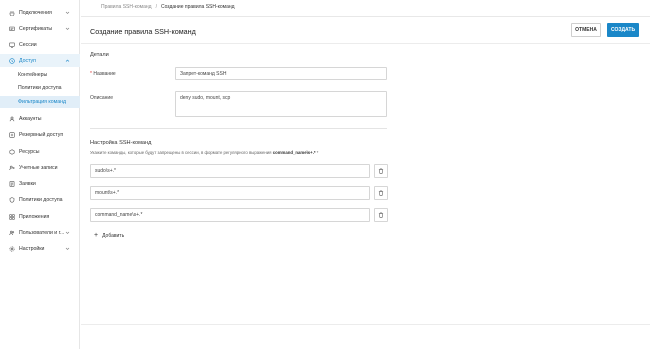 This screenshot has height=349, width=650. I want to click on sidebar-item-10: Приложения, so click(40, 216).